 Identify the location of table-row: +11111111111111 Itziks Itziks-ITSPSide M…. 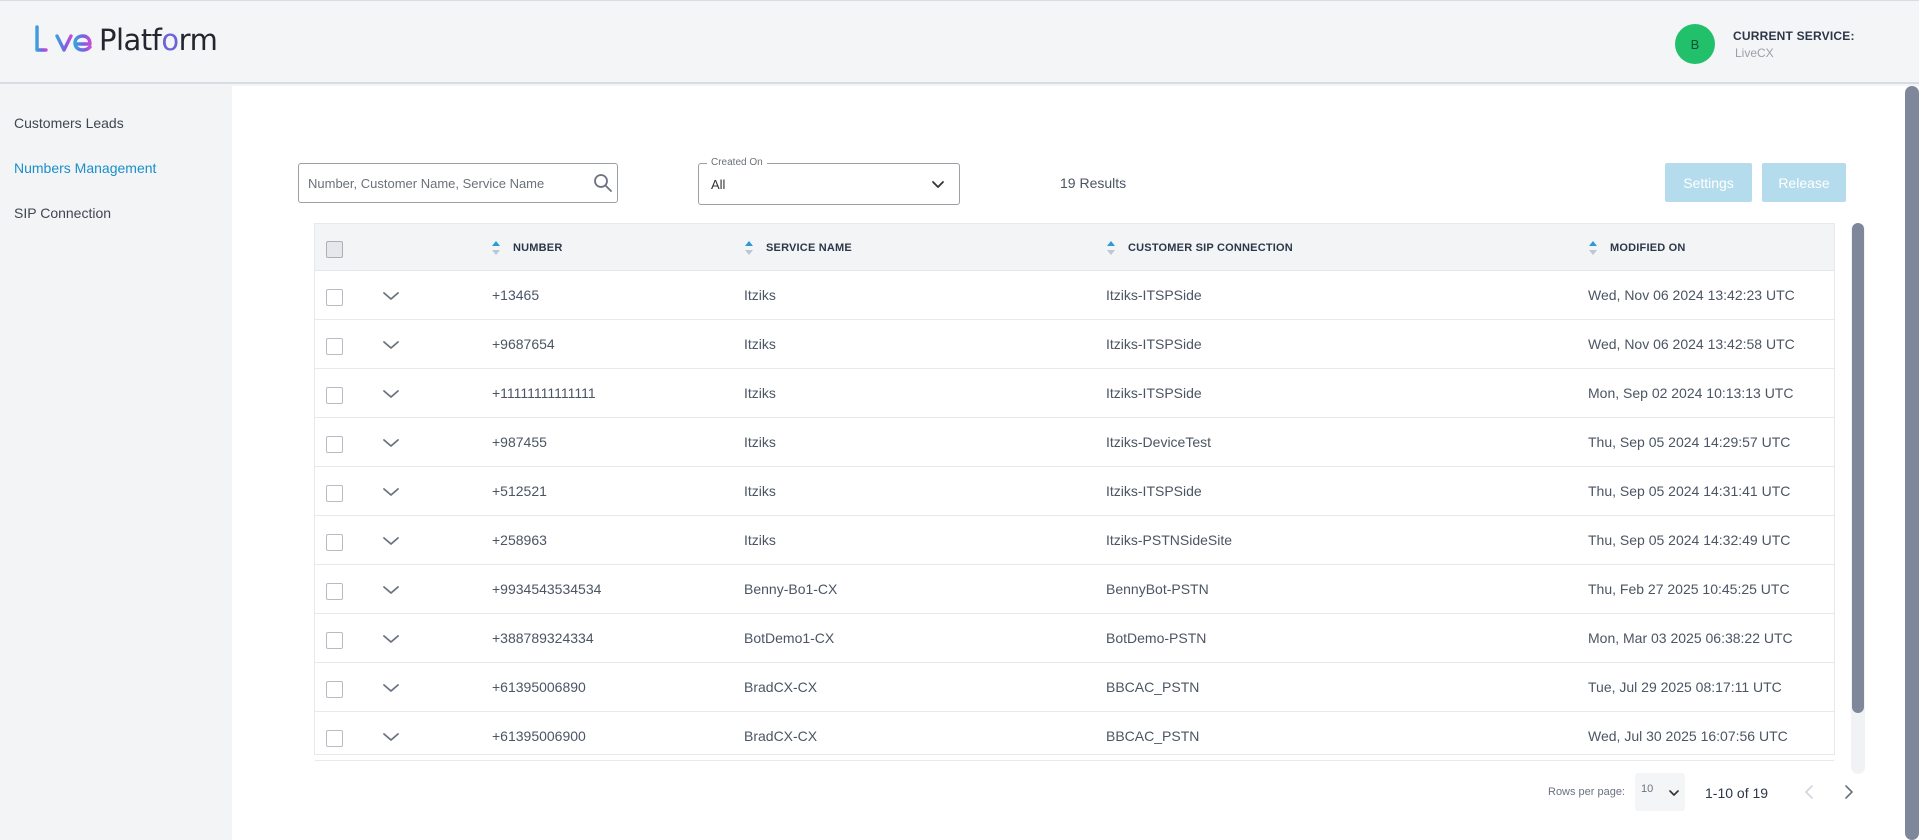
(1074, 393).